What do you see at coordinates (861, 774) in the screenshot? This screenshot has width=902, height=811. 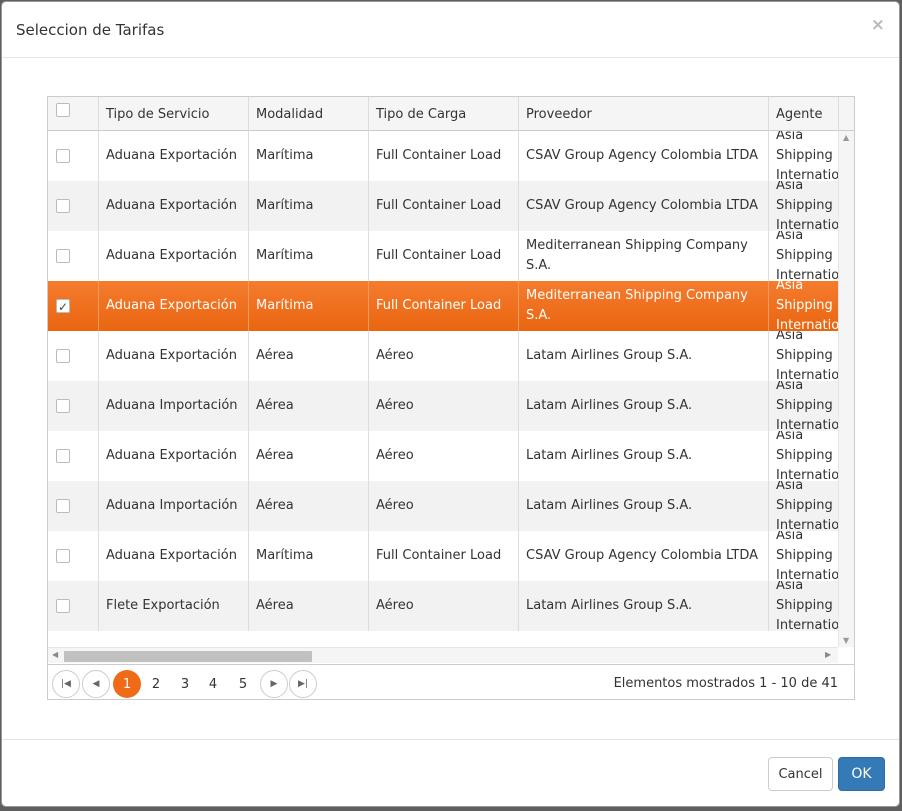 I see `ok-button: OK` at bounding box center [861, 774].